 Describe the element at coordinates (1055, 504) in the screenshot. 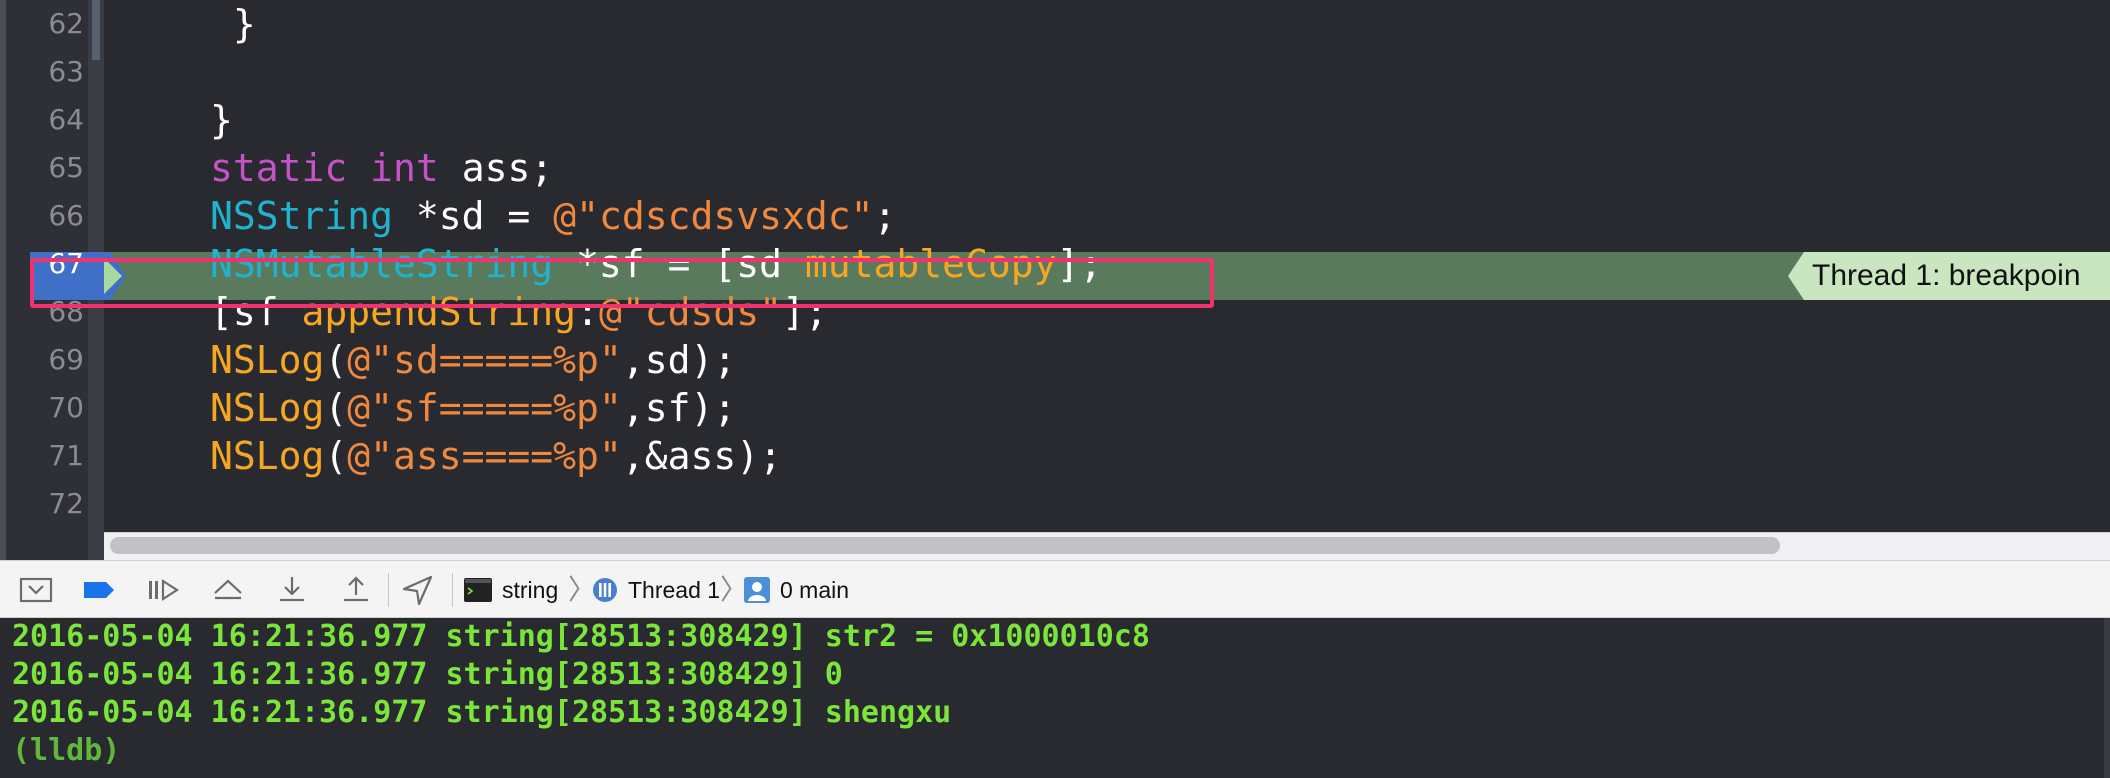

I see `code-line: 72` at that location.